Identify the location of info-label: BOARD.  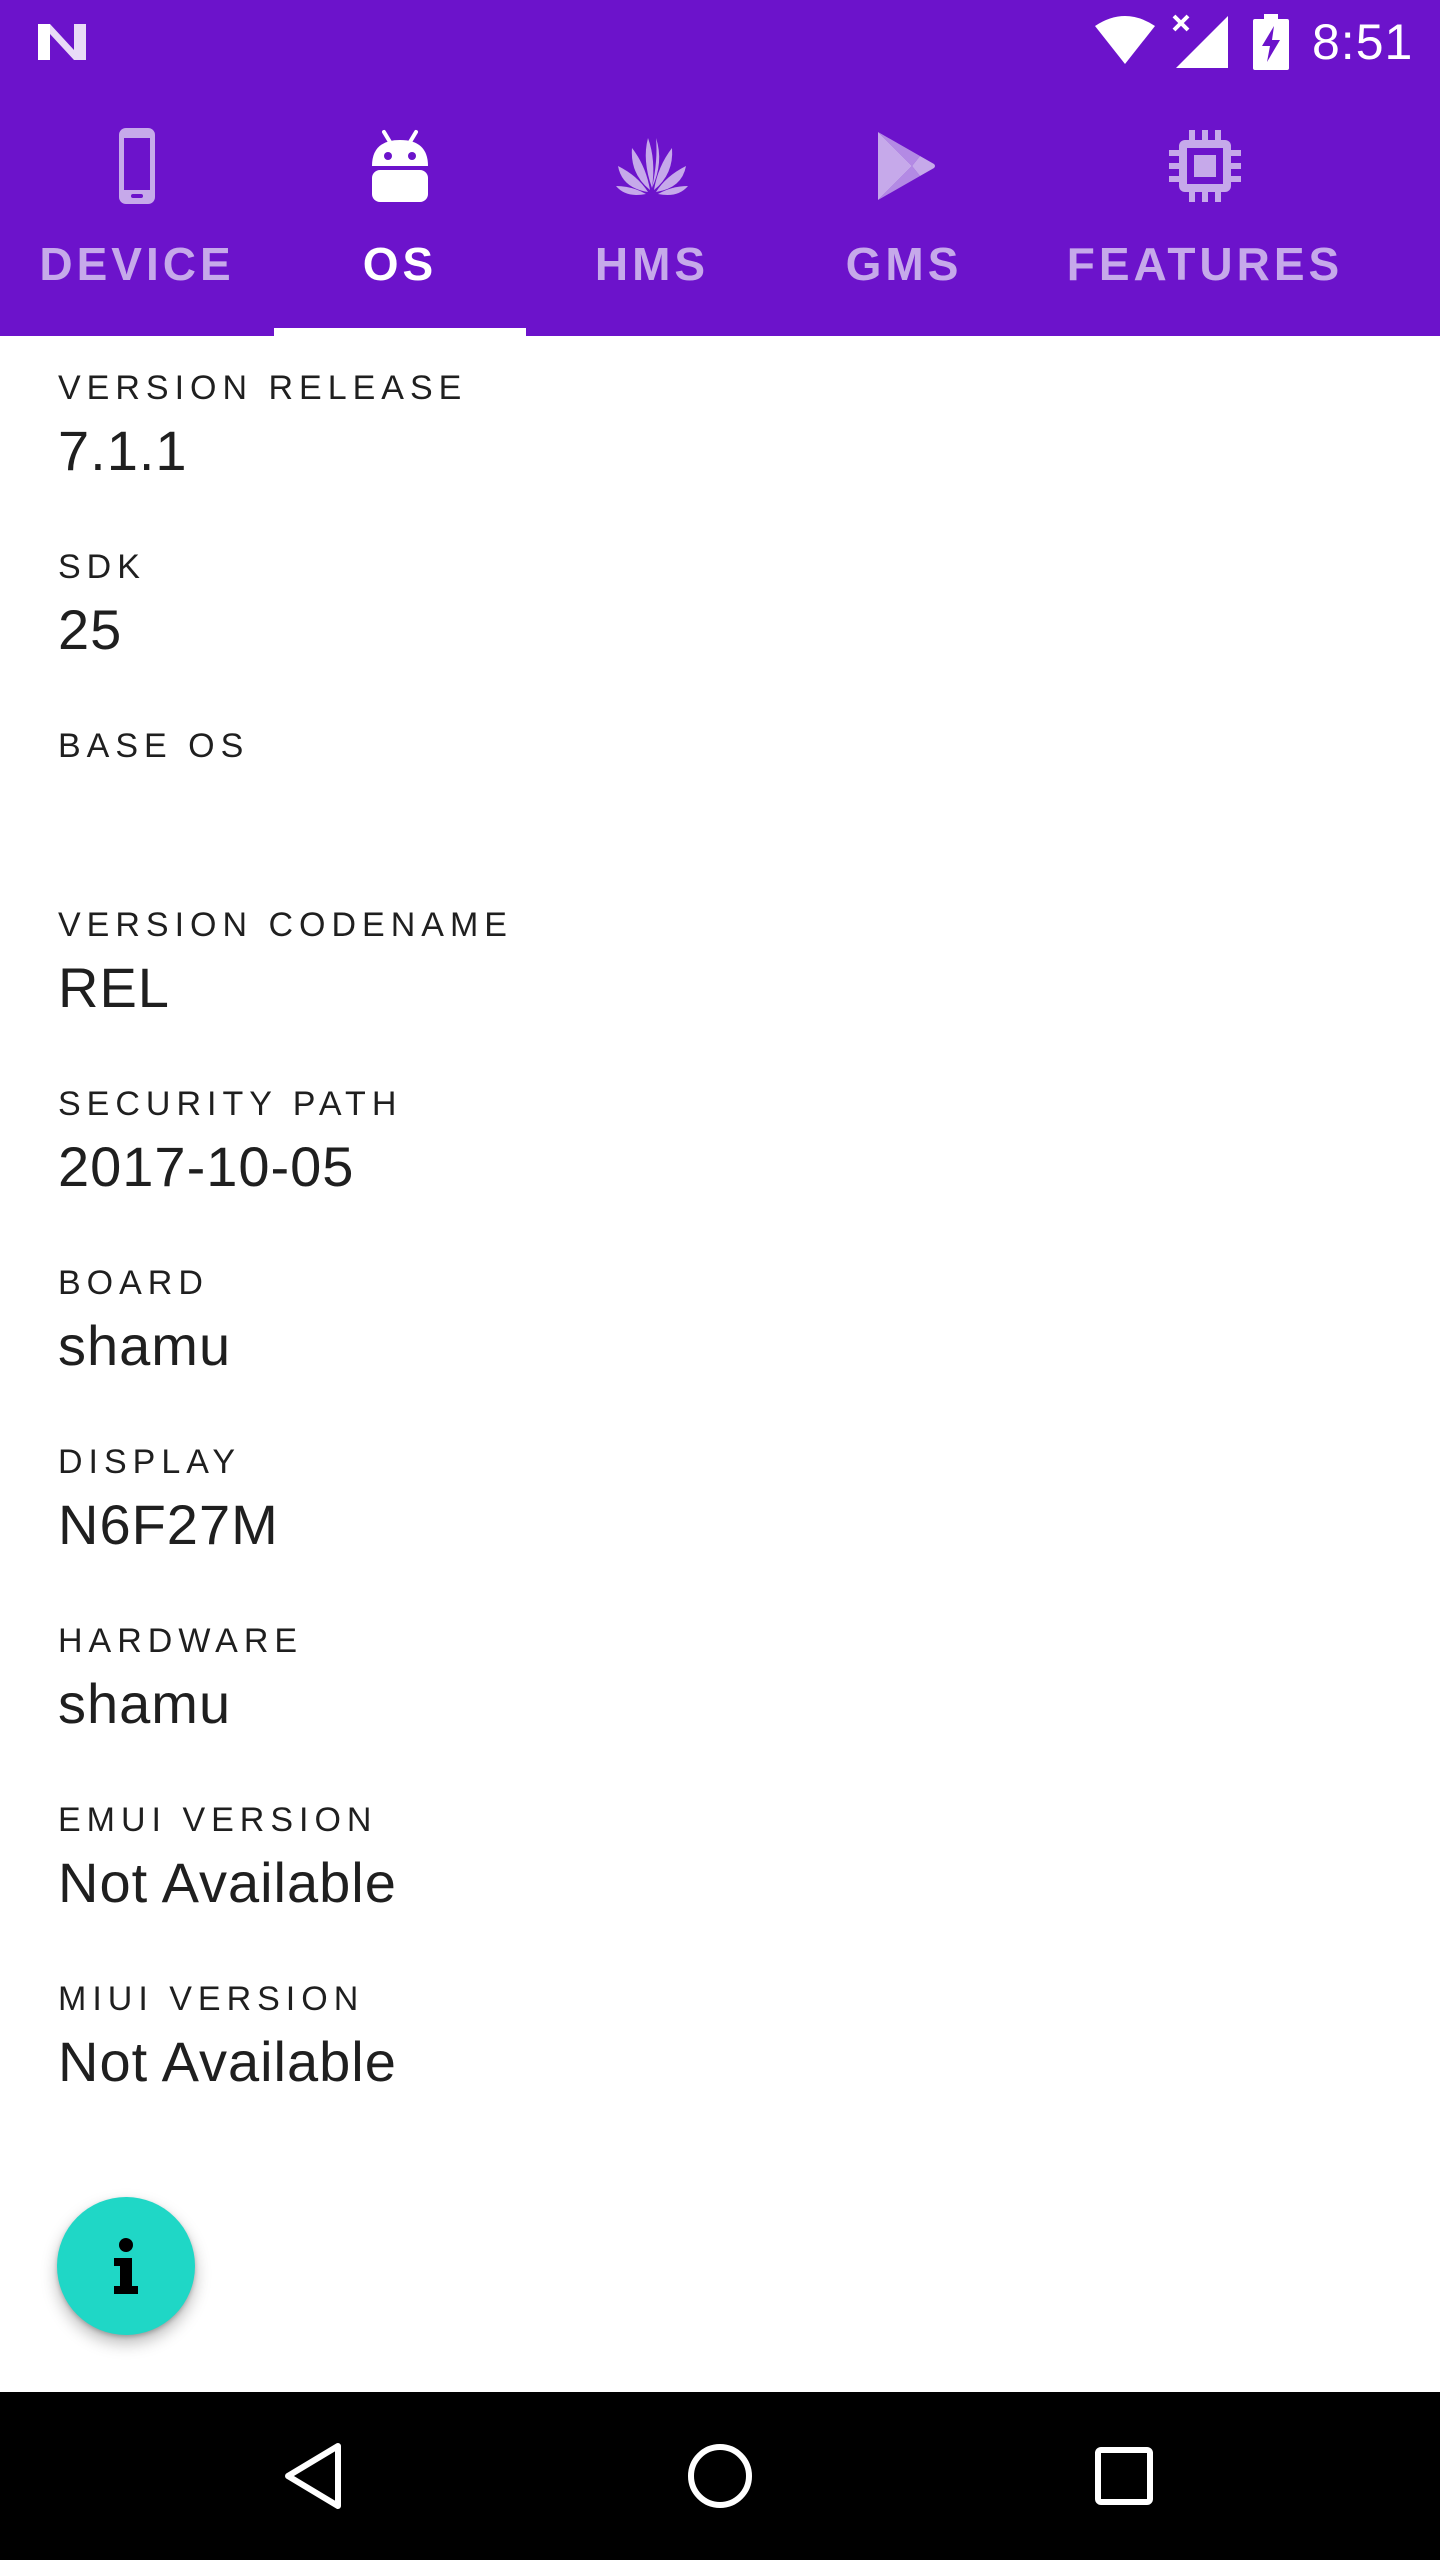
(133, 1283).